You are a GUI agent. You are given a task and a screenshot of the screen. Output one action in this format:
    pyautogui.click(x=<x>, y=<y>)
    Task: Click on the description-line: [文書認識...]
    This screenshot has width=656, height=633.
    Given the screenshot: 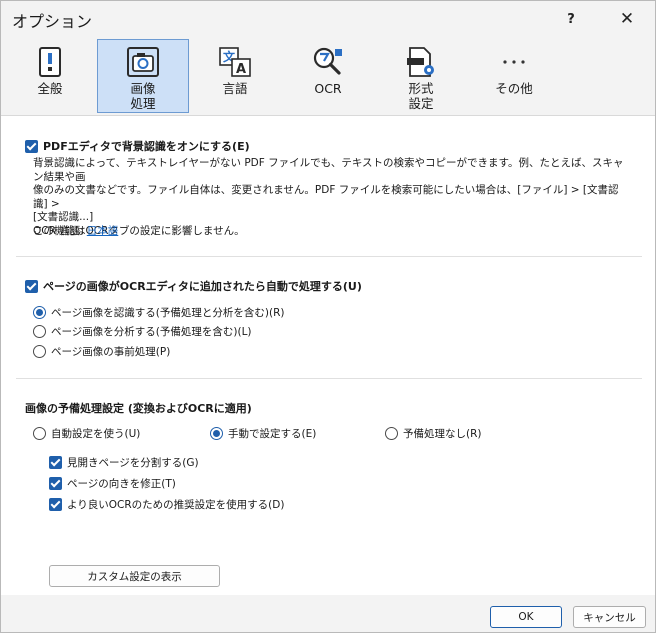 What is the action you would take?
    pyautogui.click(x=63, y=217)
    